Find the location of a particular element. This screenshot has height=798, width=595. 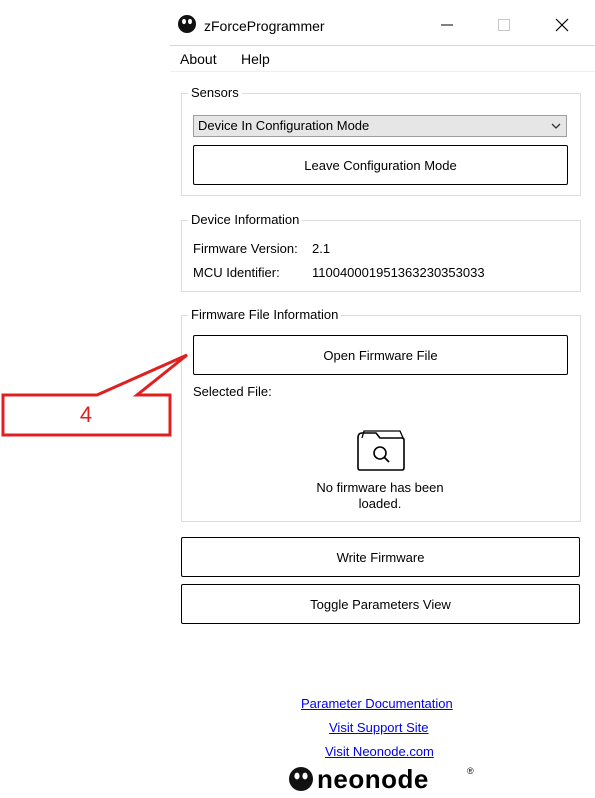

toggle-parameters-button: Toggle Parameters View is located at coordinates (380, 604).